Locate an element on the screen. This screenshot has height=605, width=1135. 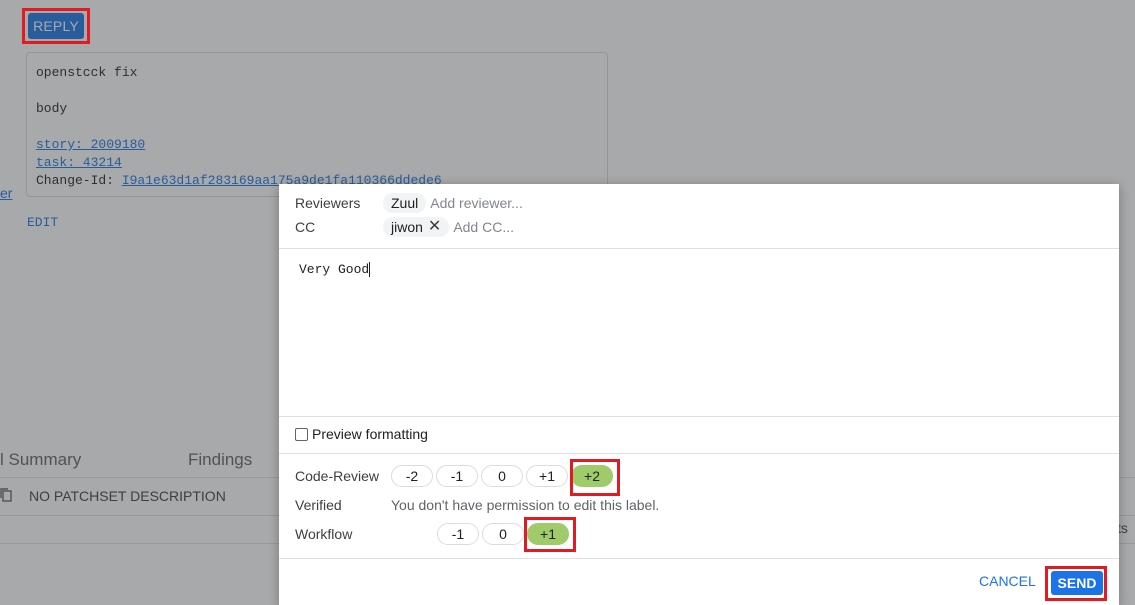
code-review-0-button: 0 is located at coordinates (502, 476).